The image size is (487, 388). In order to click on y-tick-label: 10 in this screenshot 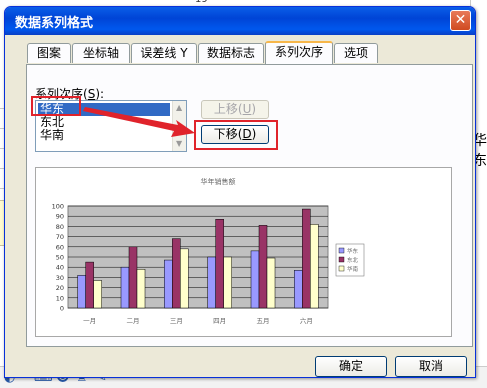, I will do `click(60, 298)`.